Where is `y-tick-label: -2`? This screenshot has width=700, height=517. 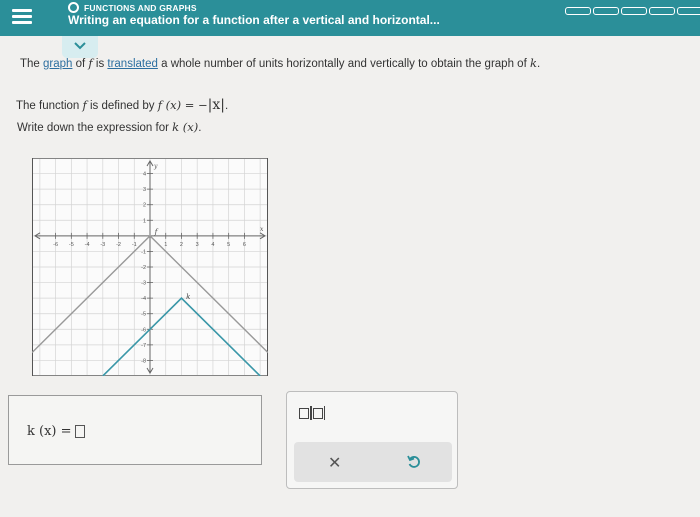
y-tick-label: -2 is located at coordinates (143, 268).